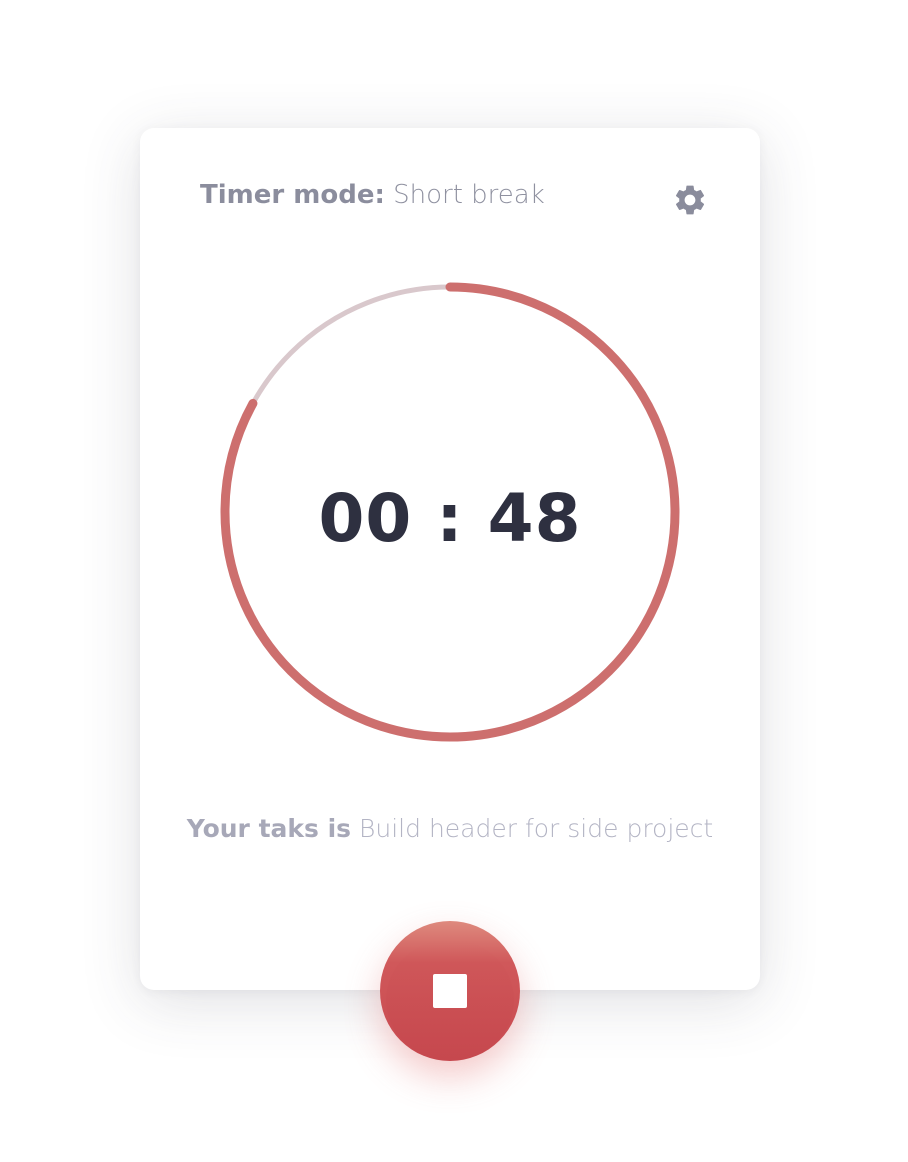  I want to click on task-label: Your taks is, so click(269, 828).